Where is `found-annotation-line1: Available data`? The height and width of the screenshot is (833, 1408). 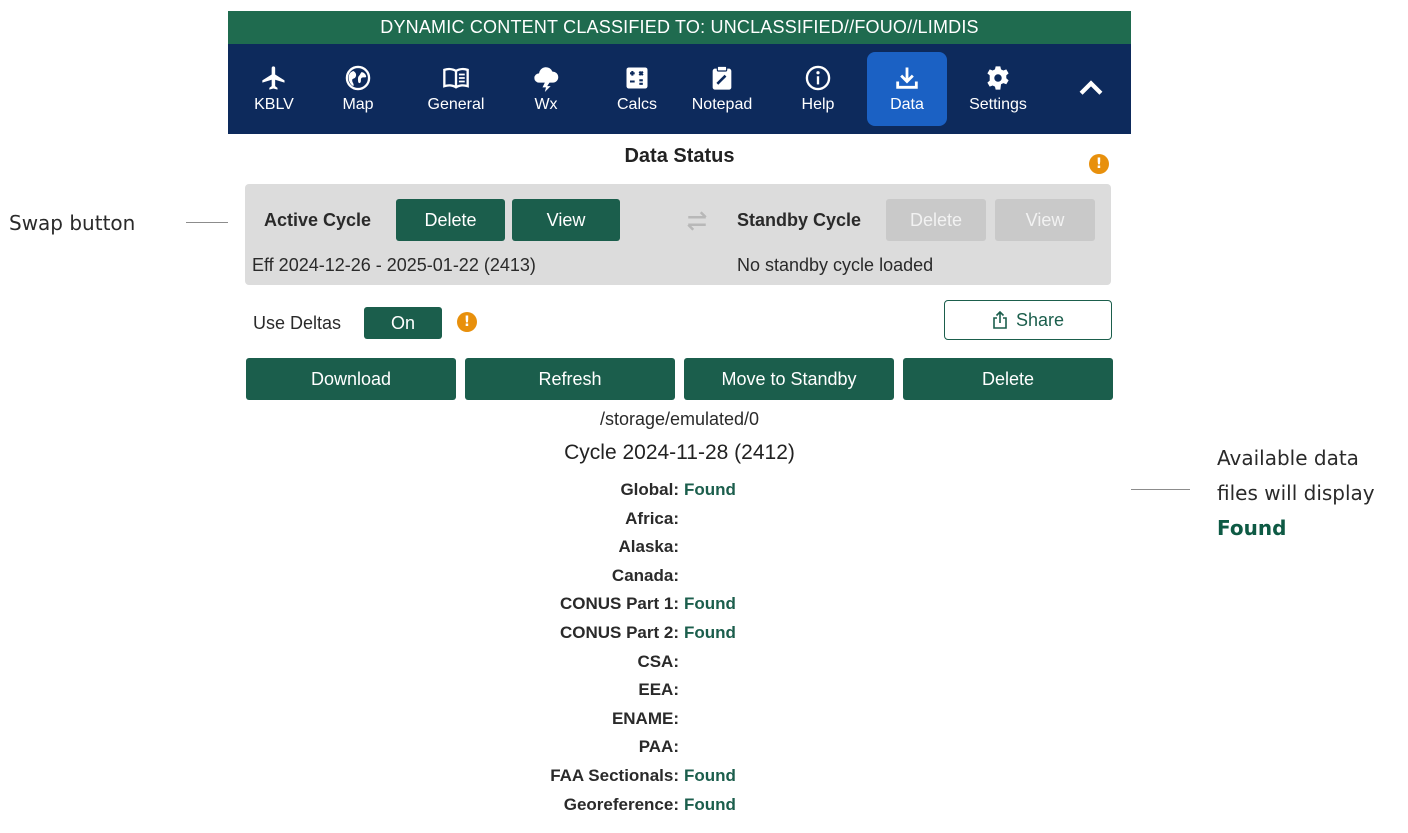
found-annotation-line1: Available data is located at coordinates (1288, 458).